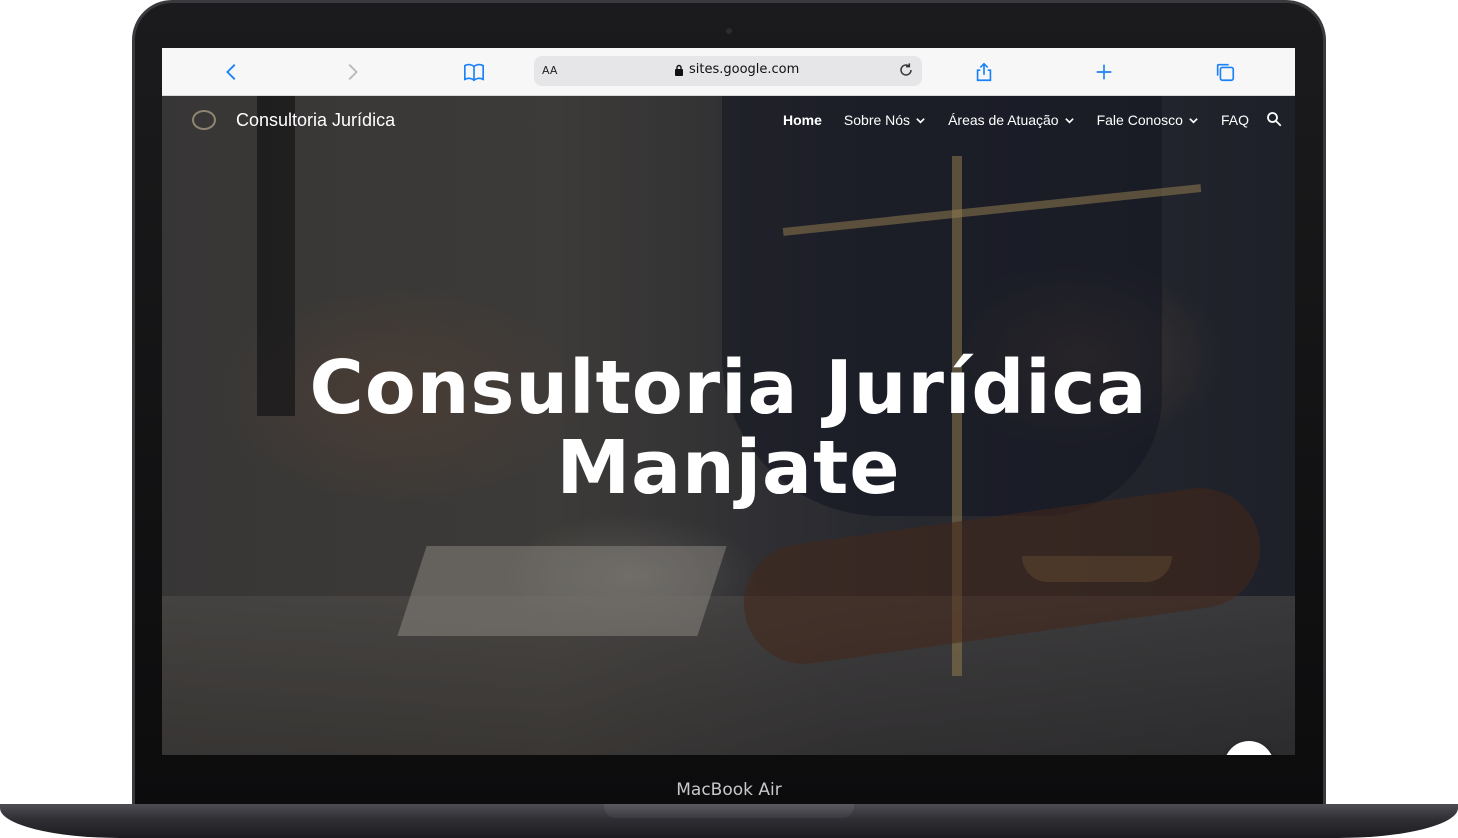 The image size is (1458, 838). Describe the element at coordinates (474, 72) in the screenshot. I see `bookmarks-icon` at that location.